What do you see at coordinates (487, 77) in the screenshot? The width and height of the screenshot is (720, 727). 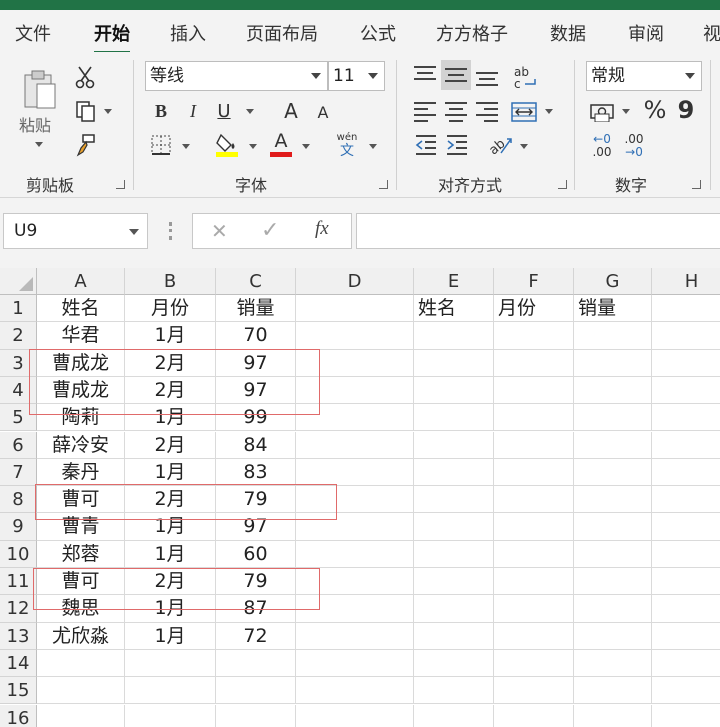 I see `align-bottom-icon` at bounding box center [487, 77].